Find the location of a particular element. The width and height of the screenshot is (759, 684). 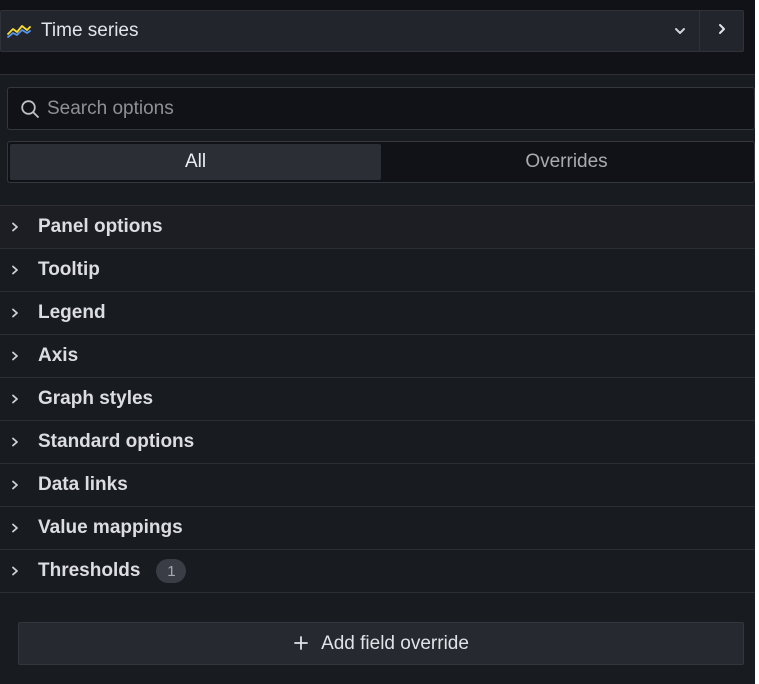

section-legend: Legend is located at coordinates (377, 312).